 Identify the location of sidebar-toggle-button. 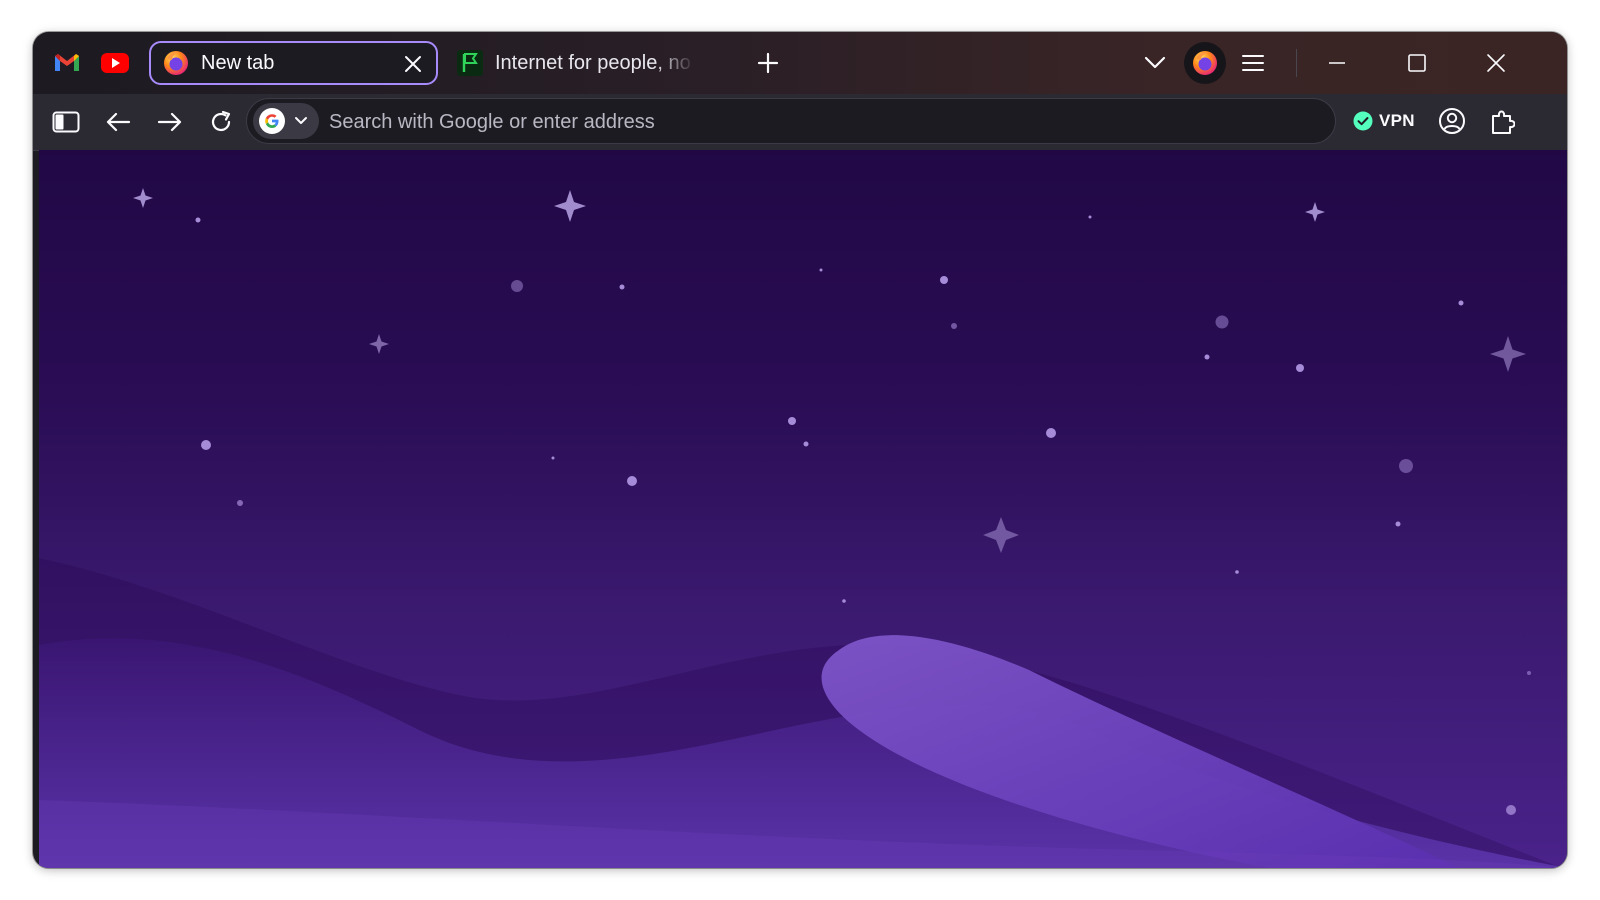
(66, 122).